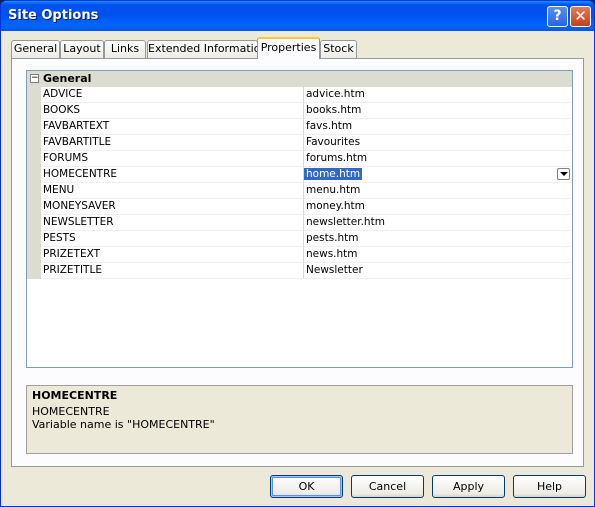  Describe the element at coordinates (438, 239) in the screenshot. I see `property-value: pests.htm` at that location.